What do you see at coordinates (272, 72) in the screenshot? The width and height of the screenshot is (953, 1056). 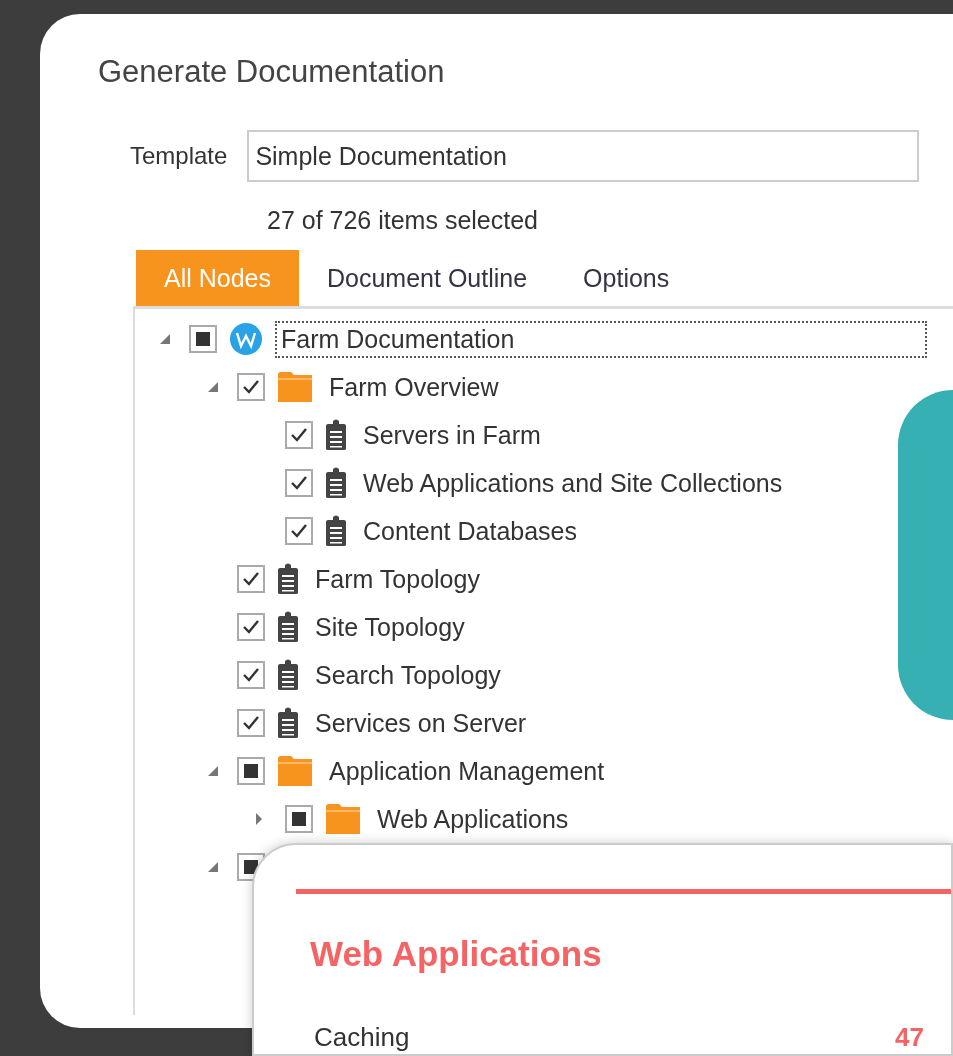 I see `dialog-title: Generate Documentation` at bounding box center [272, 72].